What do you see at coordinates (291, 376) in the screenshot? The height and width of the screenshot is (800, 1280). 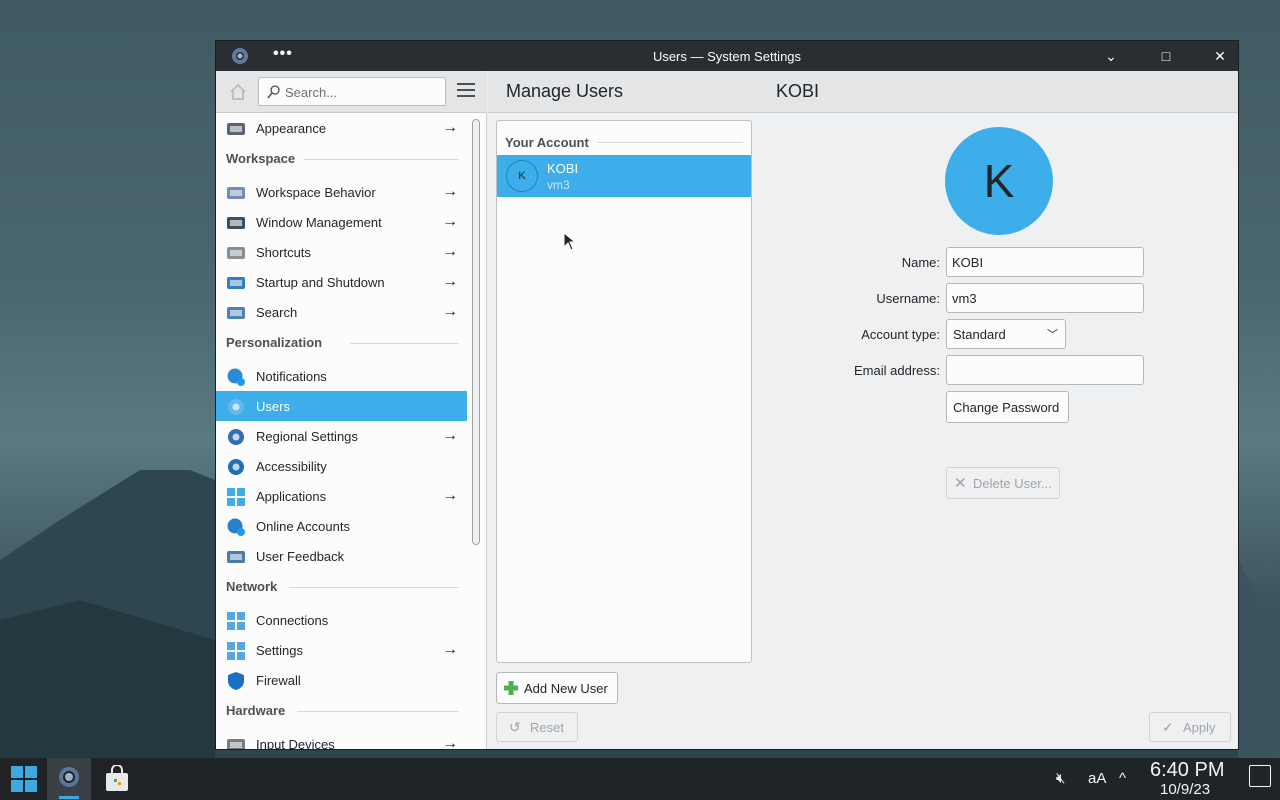 I see `sidebar-item-label: Notifications` at bounding box center [291, 376].